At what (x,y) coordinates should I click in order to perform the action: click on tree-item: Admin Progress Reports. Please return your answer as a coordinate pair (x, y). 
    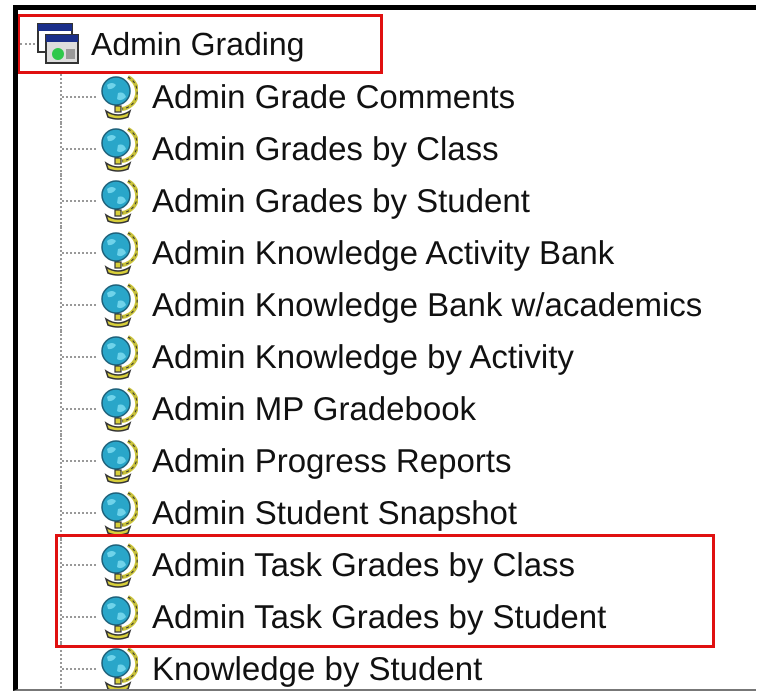
    Looking at the image, I should click on (332, 461).